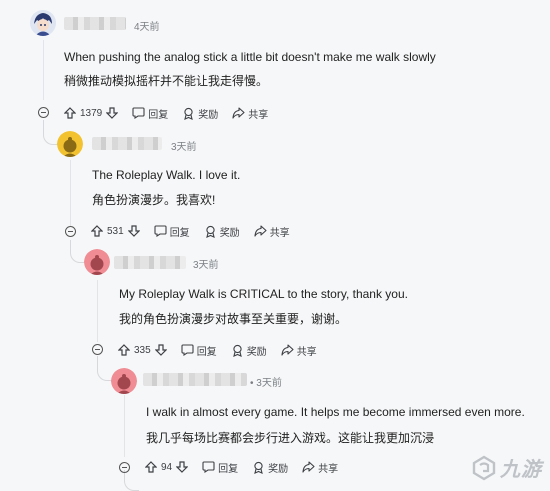  What do you see at coordinates (233, 319) in the screenshot?
I see `comment-text-zh: 我的角色扮演漫步对故事至关重要，谢谢。` at bounding box center [233, 319].